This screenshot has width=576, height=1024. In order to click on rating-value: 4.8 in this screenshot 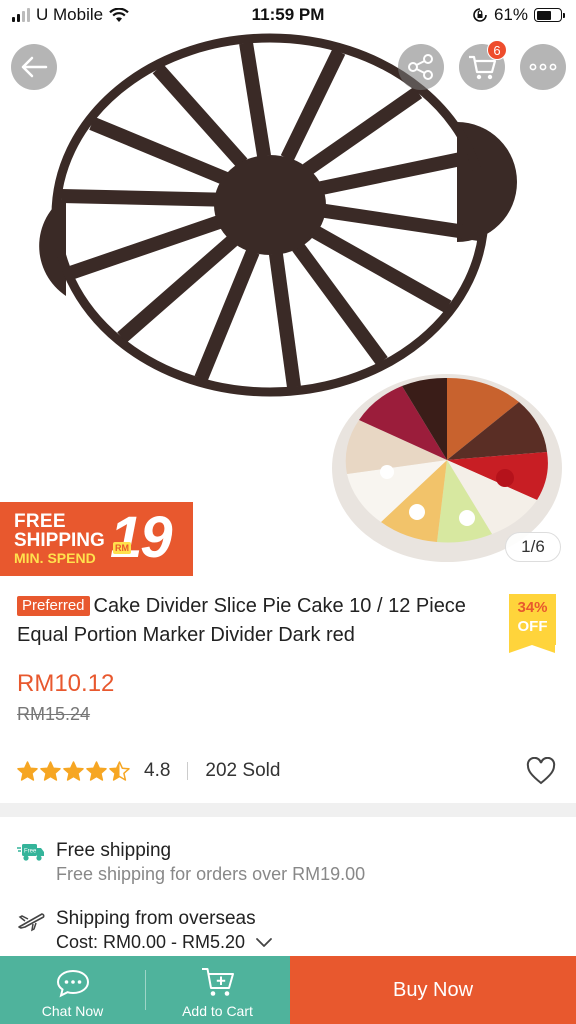, I will do `click(157, 770)`.